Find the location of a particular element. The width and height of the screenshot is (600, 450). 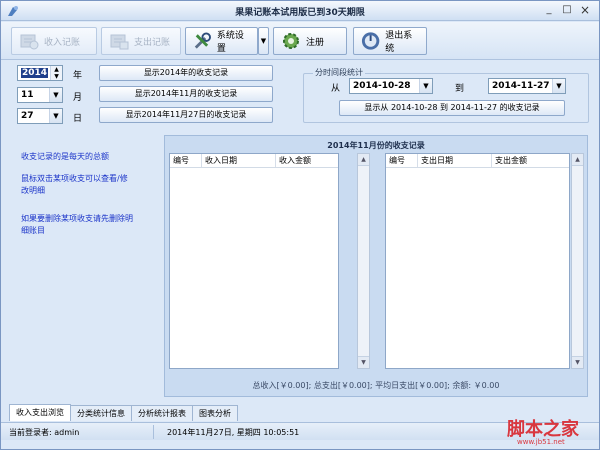

expense-col-date: 支出日期 is located at coordinates (455, 160).